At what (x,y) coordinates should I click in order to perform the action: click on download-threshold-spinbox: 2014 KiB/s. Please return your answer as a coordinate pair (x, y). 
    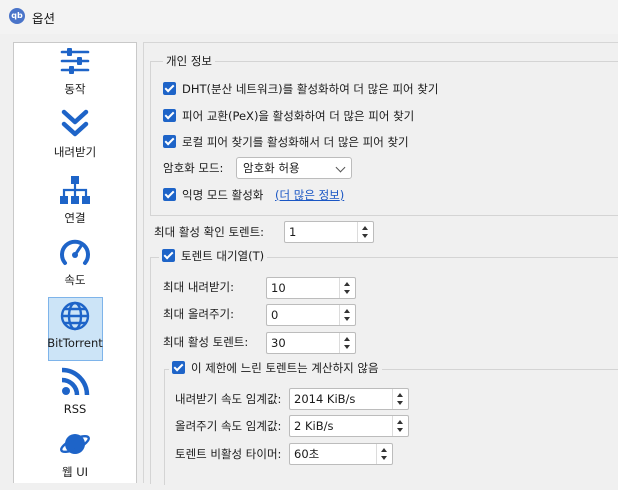
    Looking at the image, I should click on (349, 399).